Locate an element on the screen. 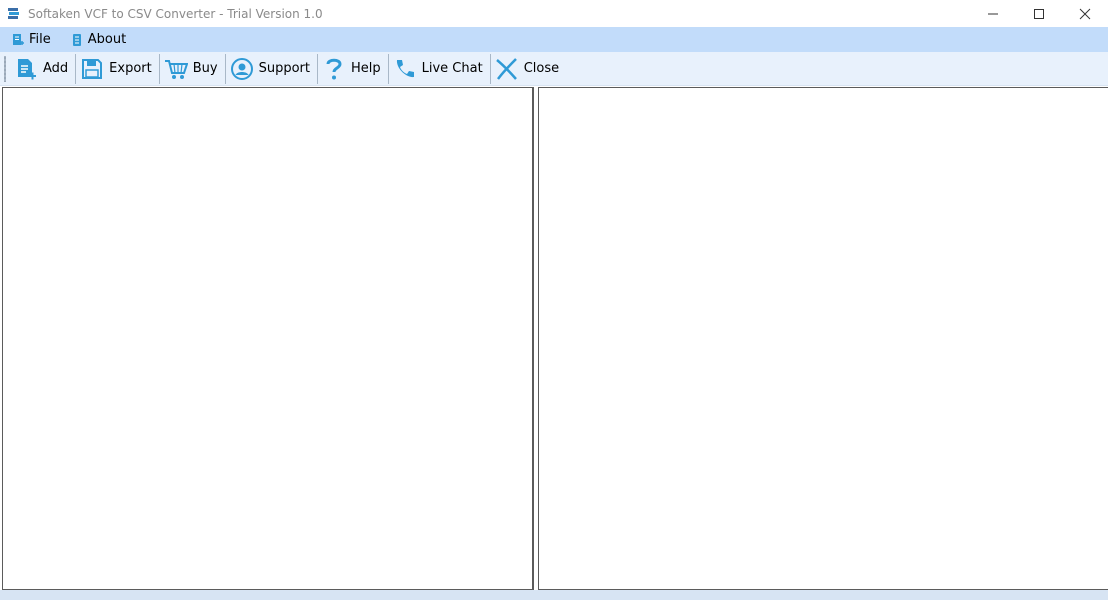 The image size is (1108, 600). menu-file-label: File is located at coordinates (40, 39).